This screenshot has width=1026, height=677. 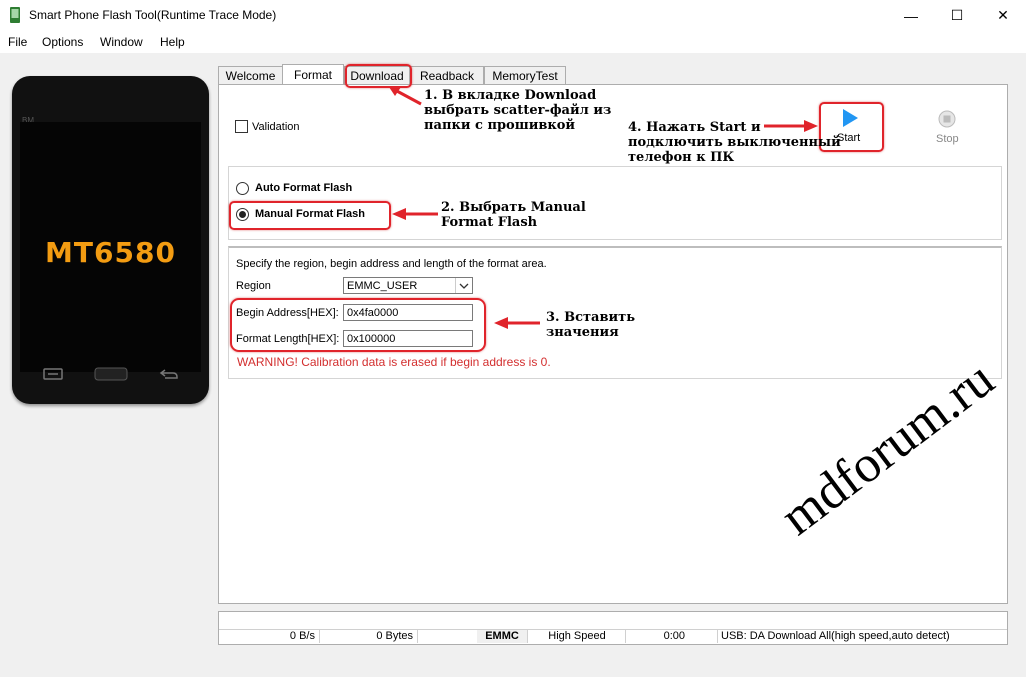 What do you see at coordinates (463, 285) in the screenshot?
I see `chevron-down-icon` at bounding box center [463, 285].